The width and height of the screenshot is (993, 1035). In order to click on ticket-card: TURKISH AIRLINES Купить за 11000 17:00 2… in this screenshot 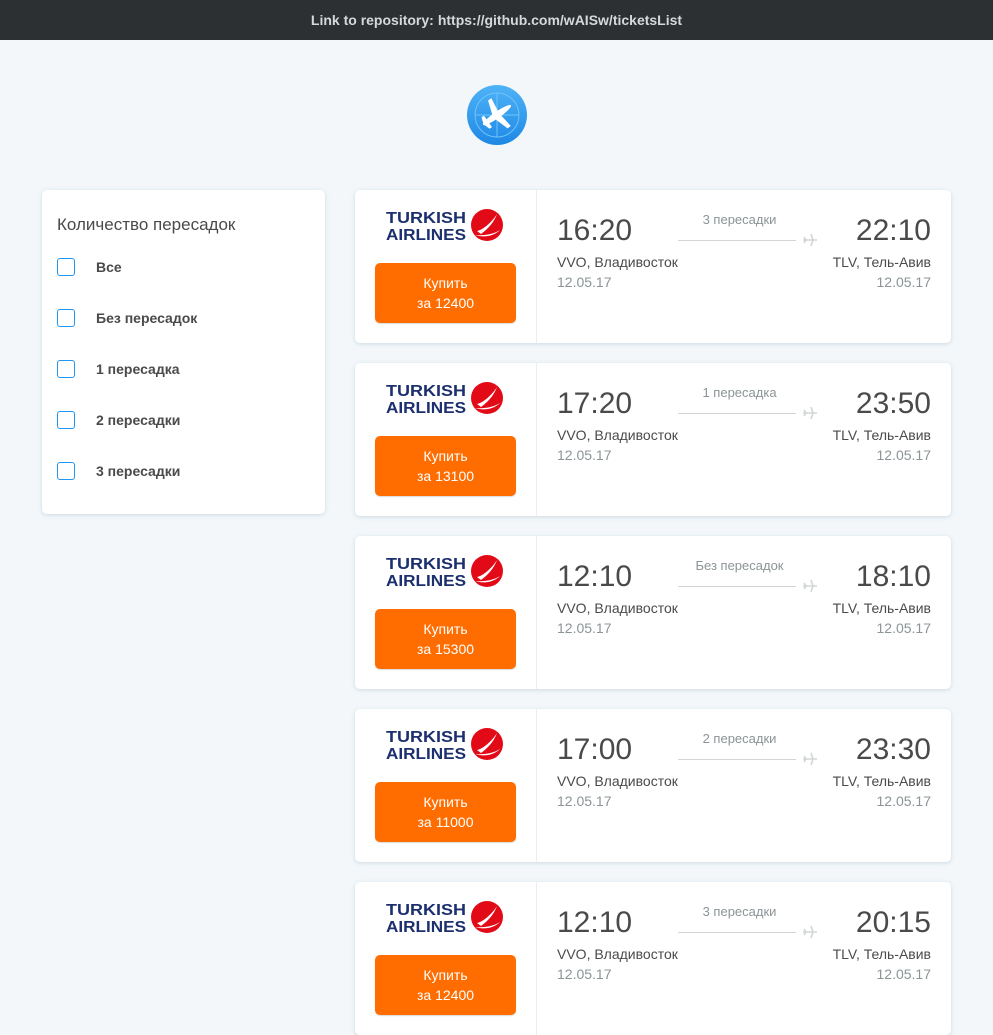, I will do `click(653, 785)`.